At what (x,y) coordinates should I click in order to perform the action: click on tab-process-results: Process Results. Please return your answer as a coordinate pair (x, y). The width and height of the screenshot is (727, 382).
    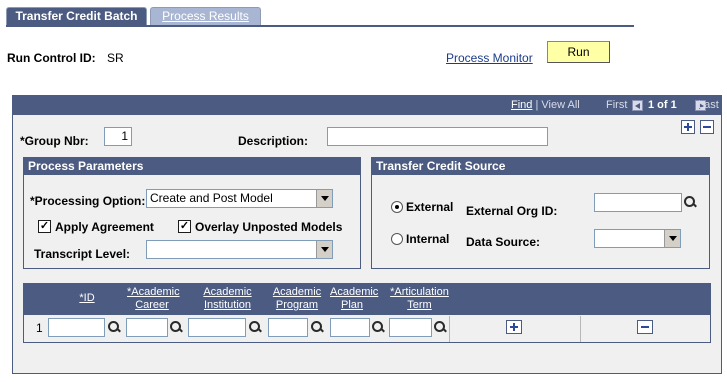
    Looking at the image, I should click on (205, 16).